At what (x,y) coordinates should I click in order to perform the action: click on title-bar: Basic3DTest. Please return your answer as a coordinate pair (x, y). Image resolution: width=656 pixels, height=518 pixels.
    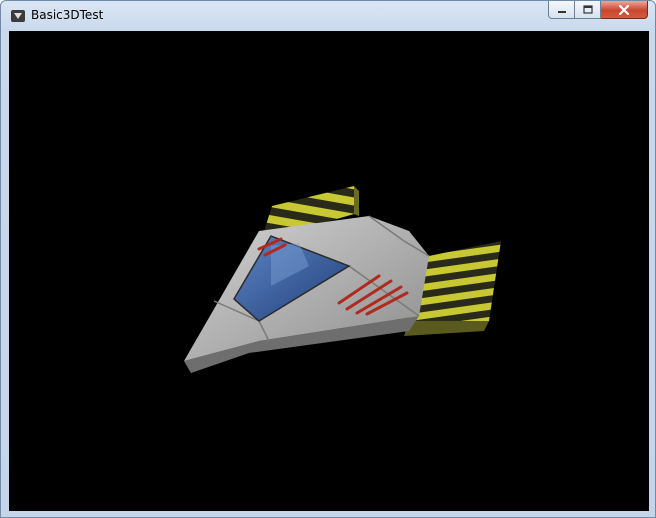
    Looking at the image, I should click on (328, 15).